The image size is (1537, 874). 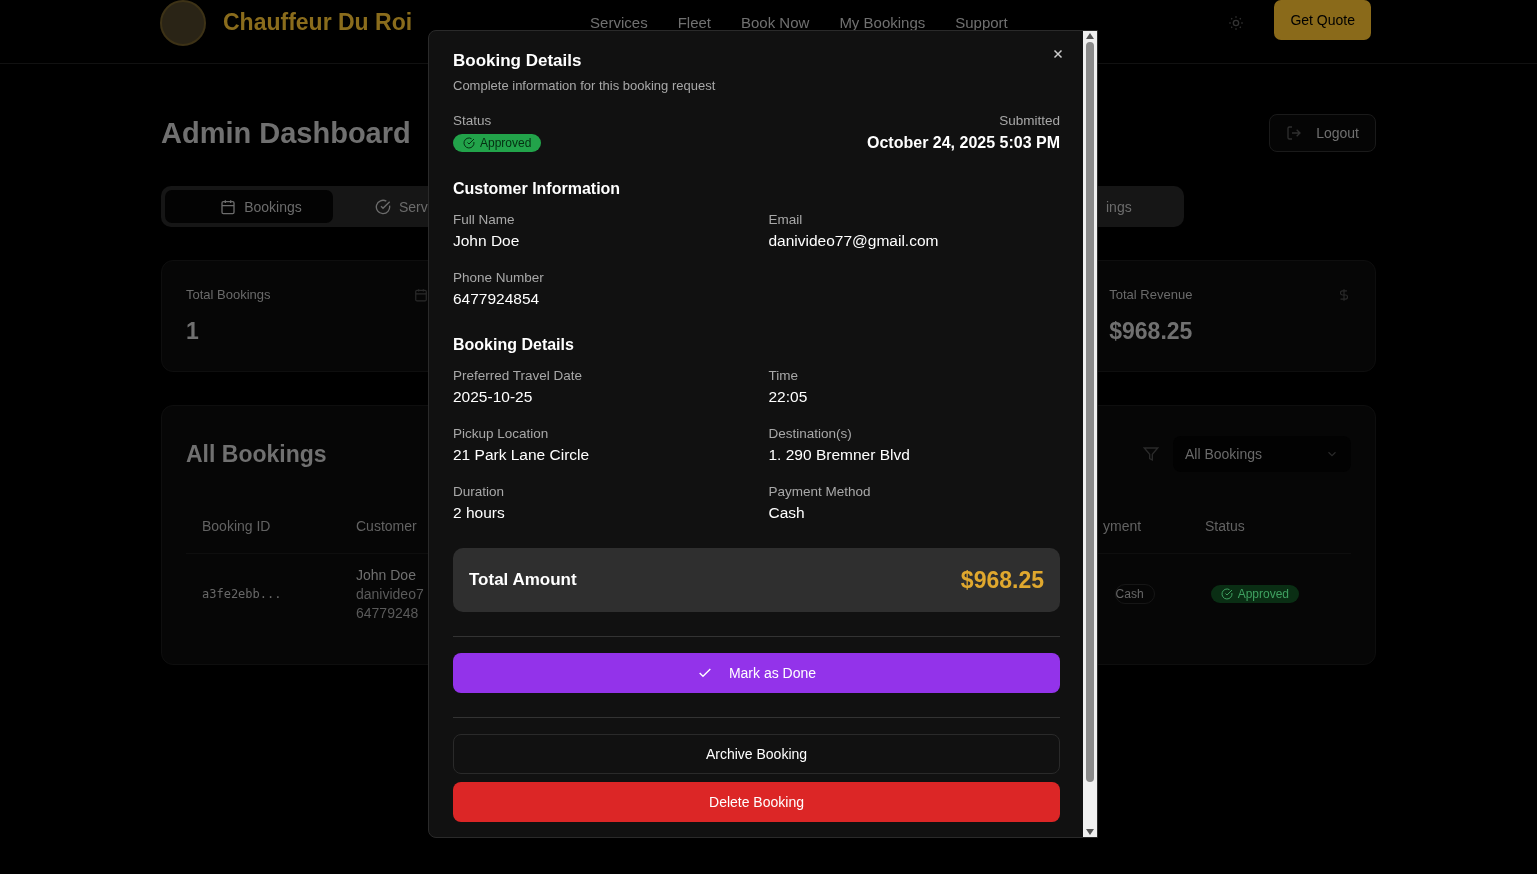 What do you see at coordinates (286, 133) in the screenshot?
I see `page-title: Admin Dashboard` at bounding box center [286, 133].